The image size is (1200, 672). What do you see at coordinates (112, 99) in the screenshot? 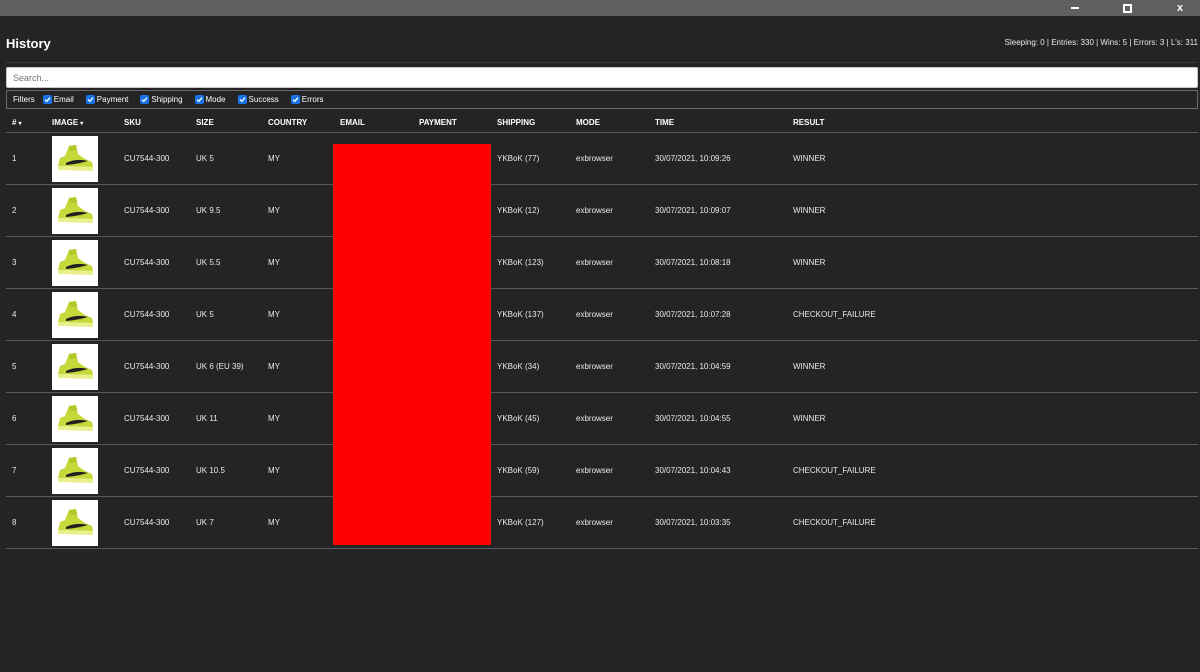
I see `filter-label: Payment` at bounding box center [112, 99].